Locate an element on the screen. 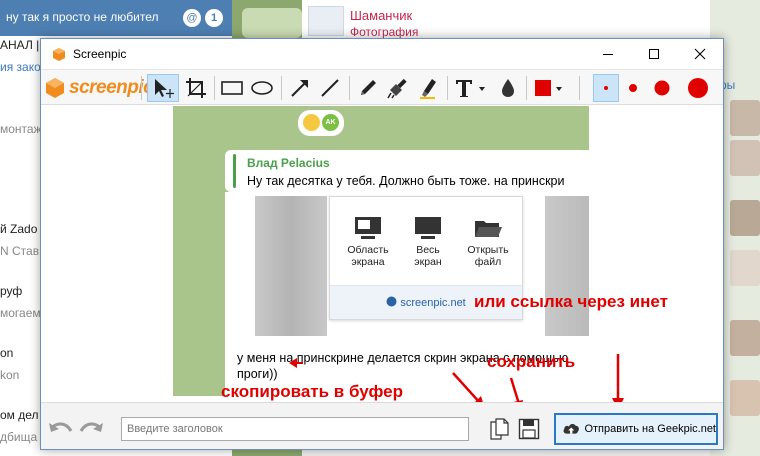 The height and width of the screenshot is (456, 760). open-file-option: Открыть файл is located at coordinates (488, 241).